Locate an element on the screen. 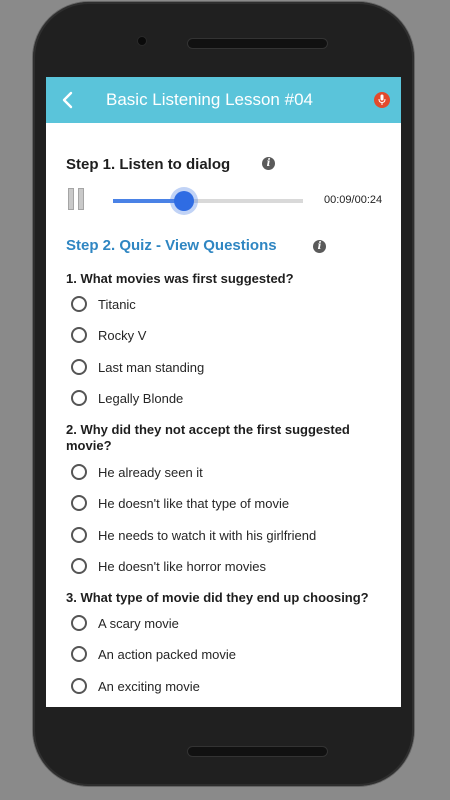  microphone-icon is located at coordinates (382, 100).